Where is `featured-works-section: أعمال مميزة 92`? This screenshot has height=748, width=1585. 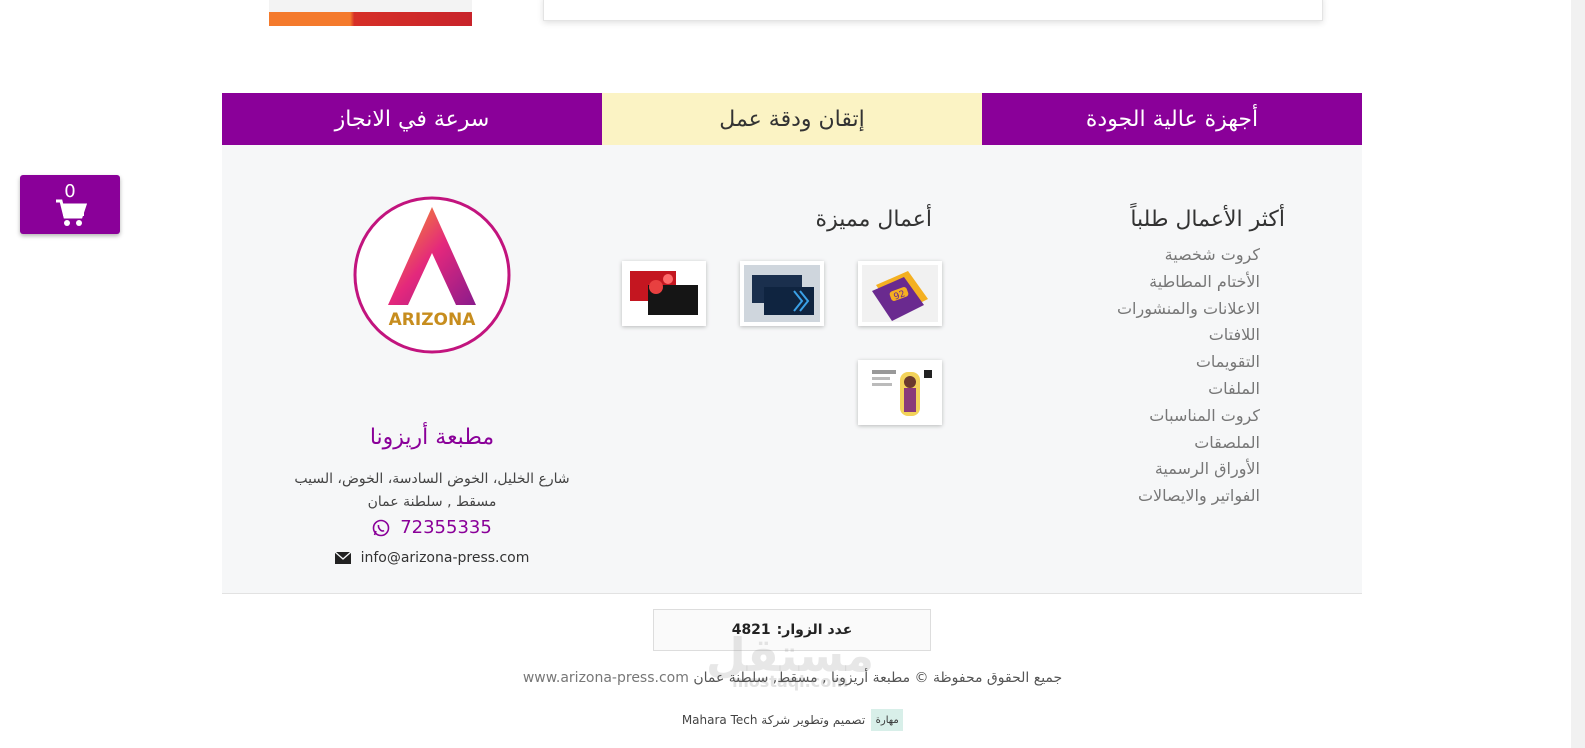 featured-works-section: أعمال مميزة 92 is located at coordinates (792, 316).